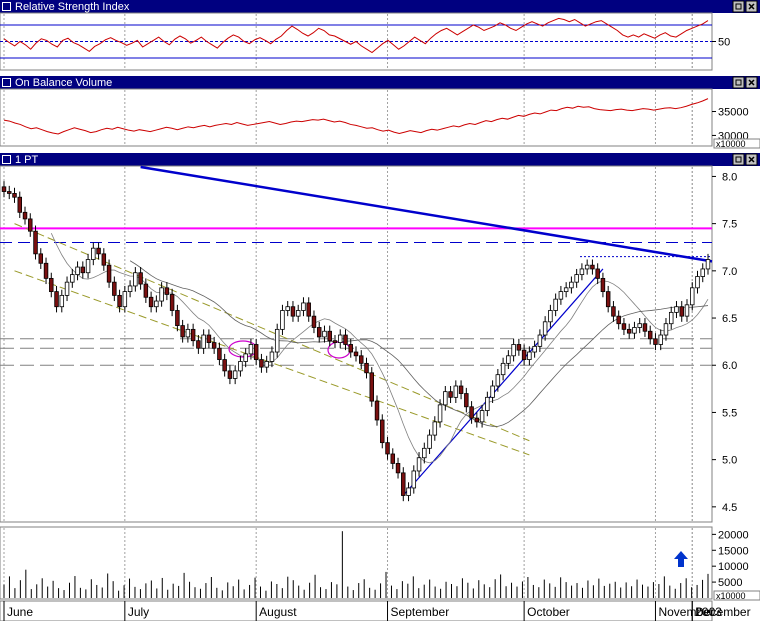  What do you see at coordinates (751, 82) in the screenshot?
I see `obv-close-icon` at bounding box center [751, 82].